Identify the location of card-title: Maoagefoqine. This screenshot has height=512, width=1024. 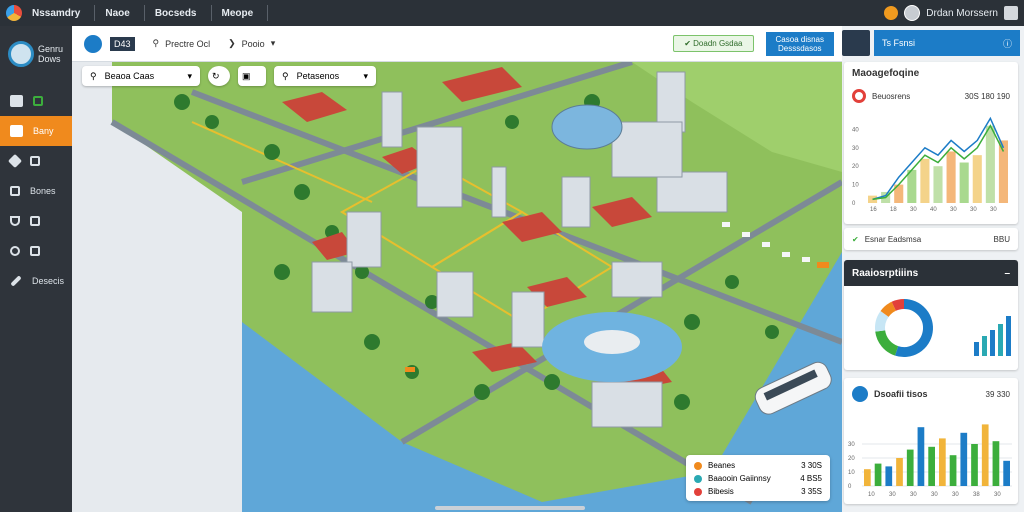
(886, 73).